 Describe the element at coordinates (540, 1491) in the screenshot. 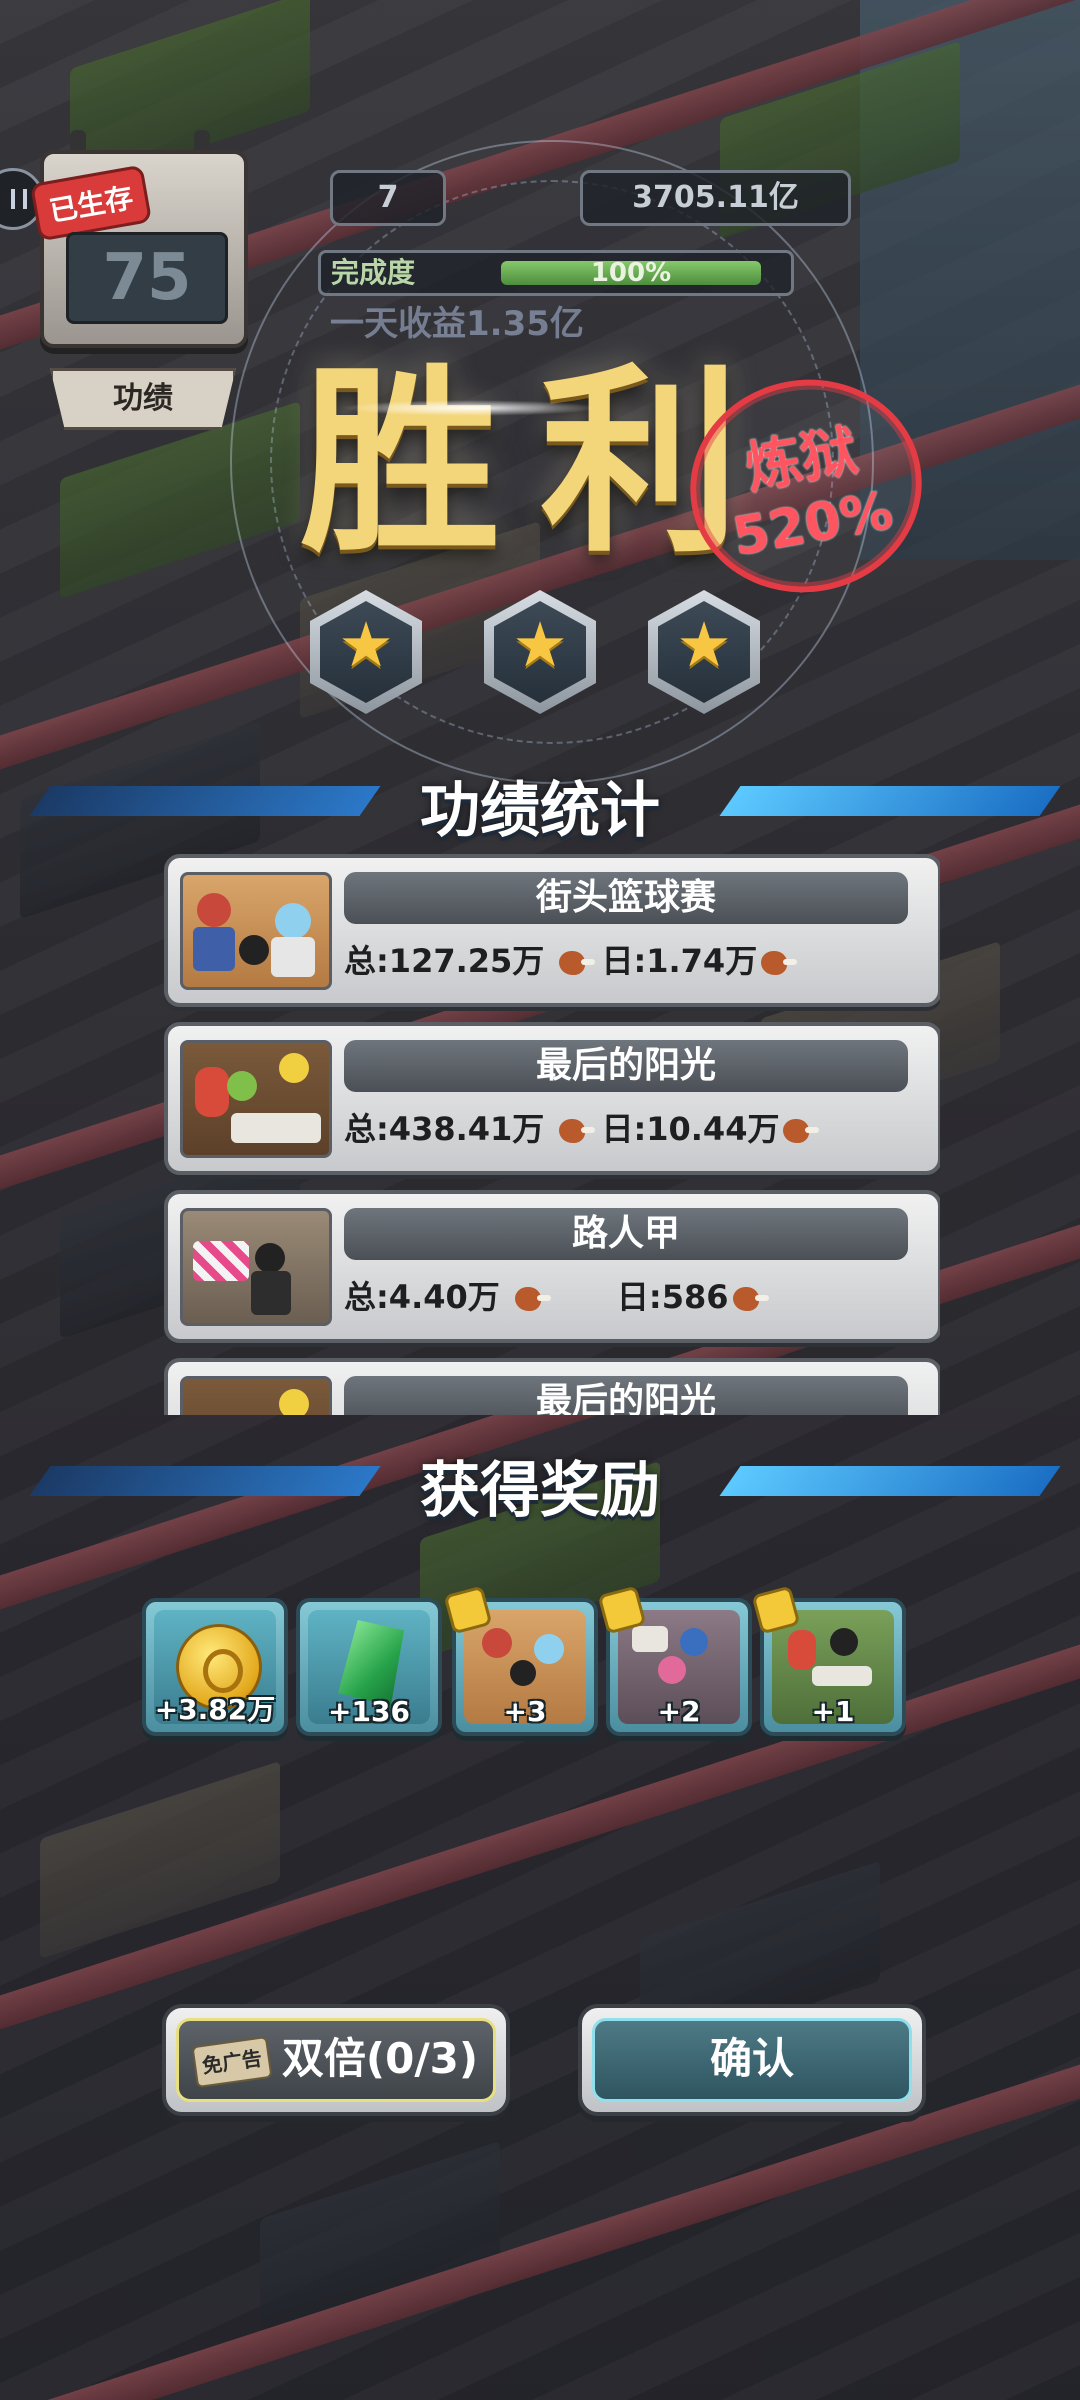

I see `reward-section-title: 获得奖励` at that location.